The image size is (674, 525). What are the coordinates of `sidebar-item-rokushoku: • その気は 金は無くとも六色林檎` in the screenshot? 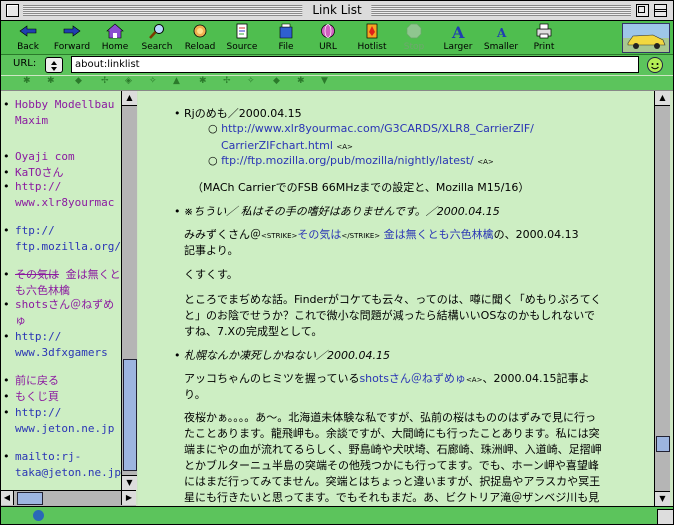 It's located at (62, 283).